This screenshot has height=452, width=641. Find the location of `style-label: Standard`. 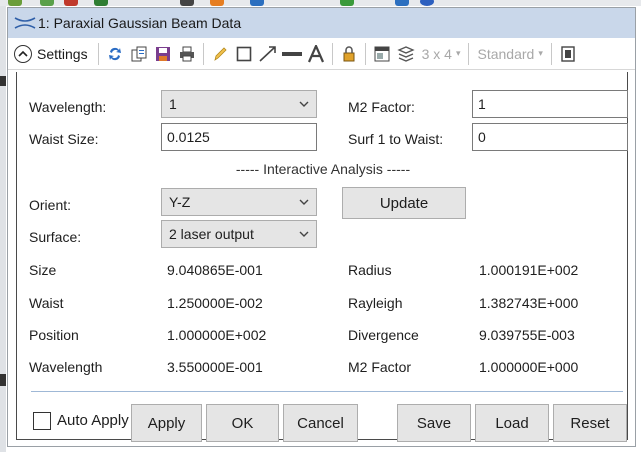

style-label: Standard is located at coordinates (506, 53).